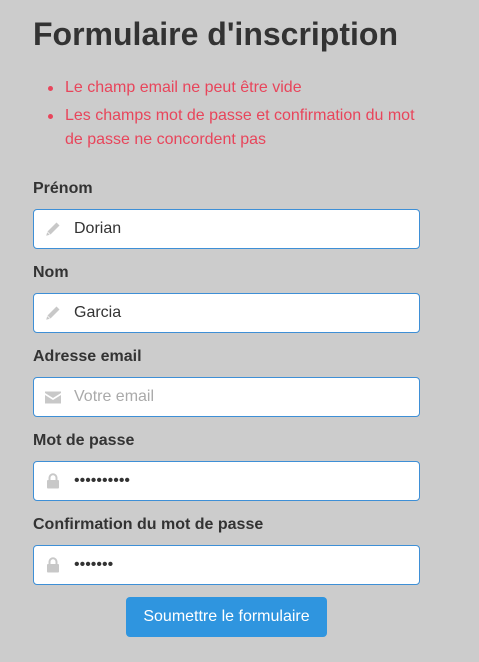  Describe the element at coordinates (87, 356) in the screenshot. I see `email-label: Adresse email` at that location.